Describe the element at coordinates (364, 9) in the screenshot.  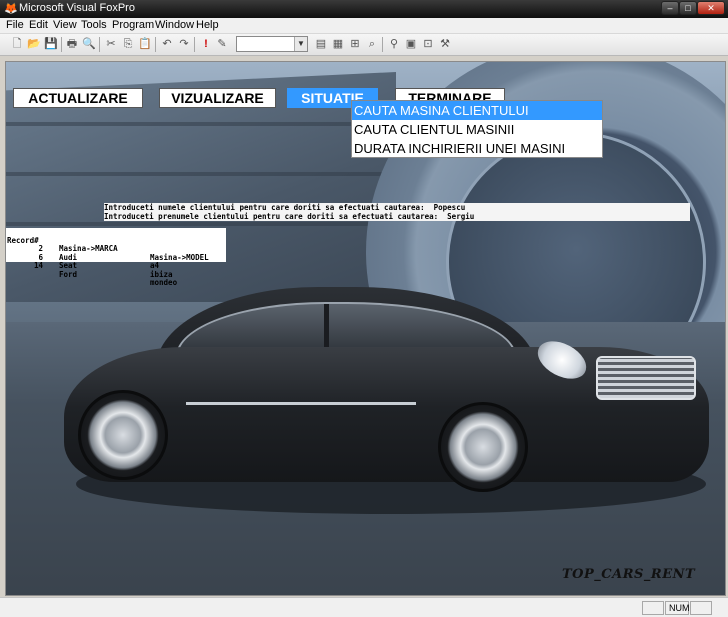
I see `title-bar: 🦊 Microsoft Visual FoxPro – □ ✕` at that location.